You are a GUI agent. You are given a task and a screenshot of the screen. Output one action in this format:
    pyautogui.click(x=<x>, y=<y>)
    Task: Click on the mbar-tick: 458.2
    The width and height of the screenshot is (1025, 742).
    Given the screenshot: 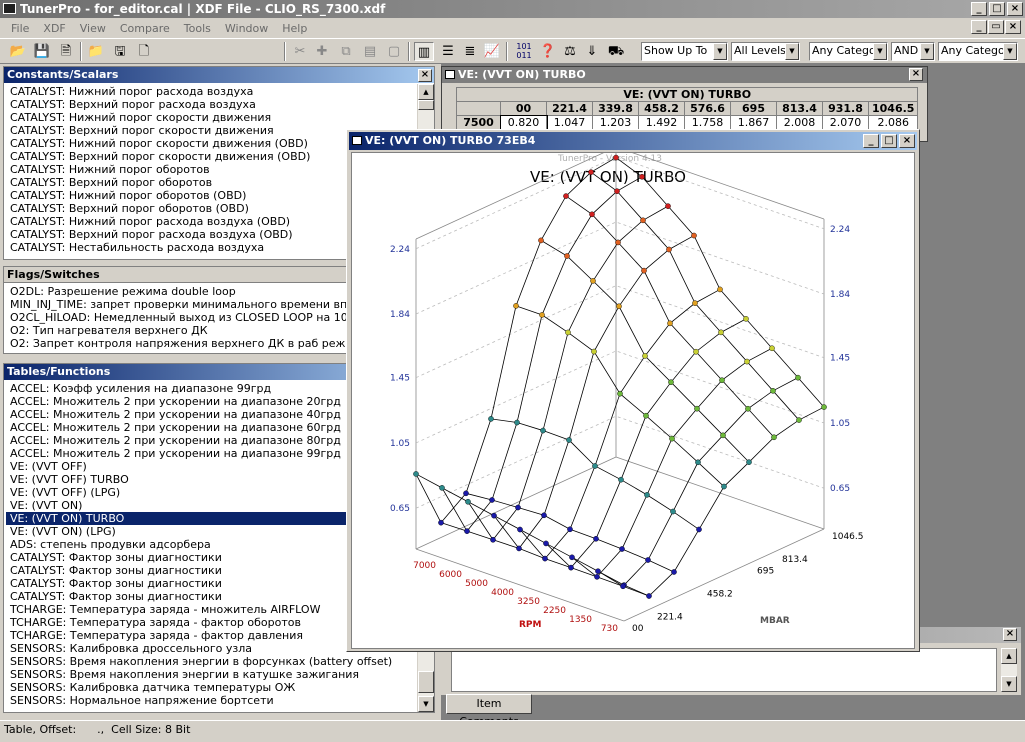 What is the action you would take?
    pyautogui.click(x=720, y=595)
    